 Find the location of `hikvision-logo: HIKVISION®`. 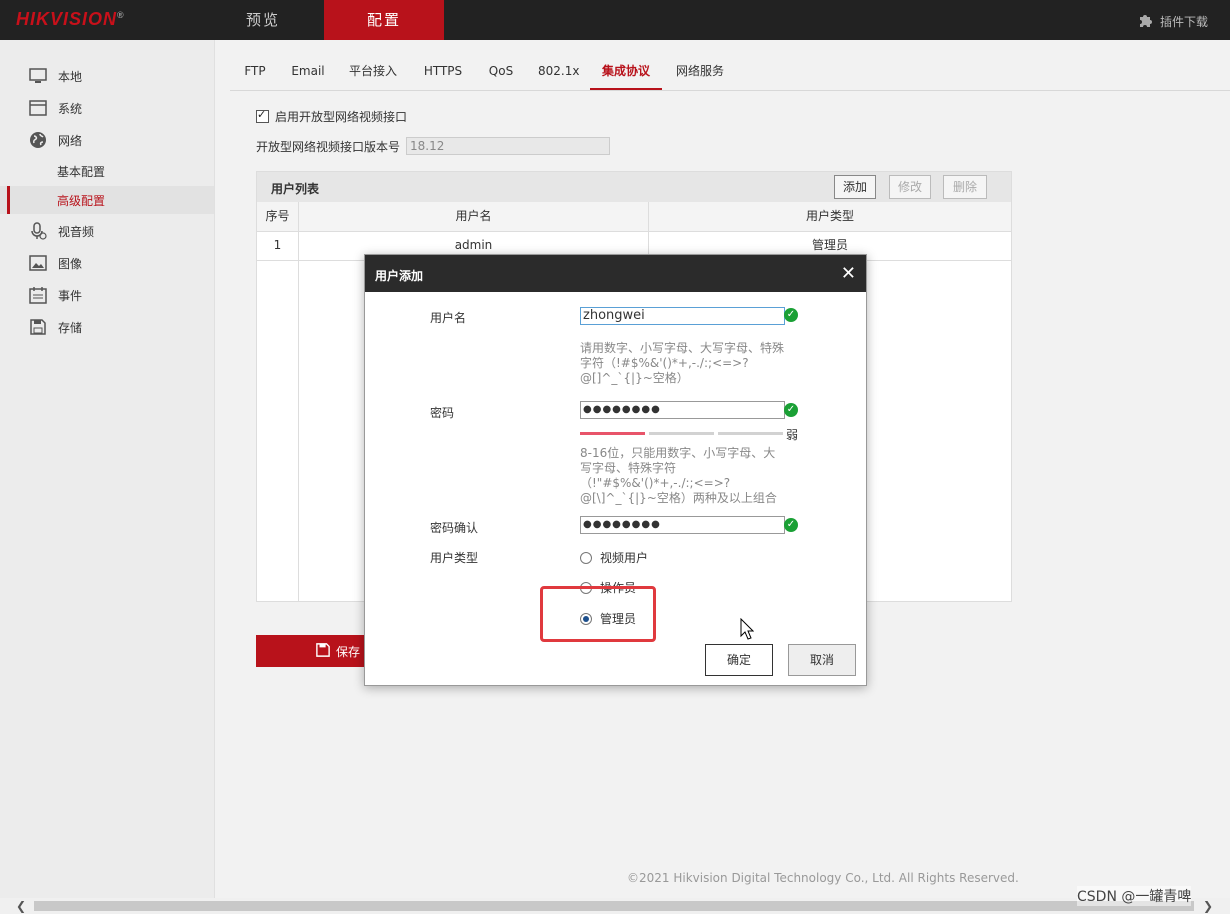

hikvision-logo: HIKVISION® is located at coordinates (70, 19).